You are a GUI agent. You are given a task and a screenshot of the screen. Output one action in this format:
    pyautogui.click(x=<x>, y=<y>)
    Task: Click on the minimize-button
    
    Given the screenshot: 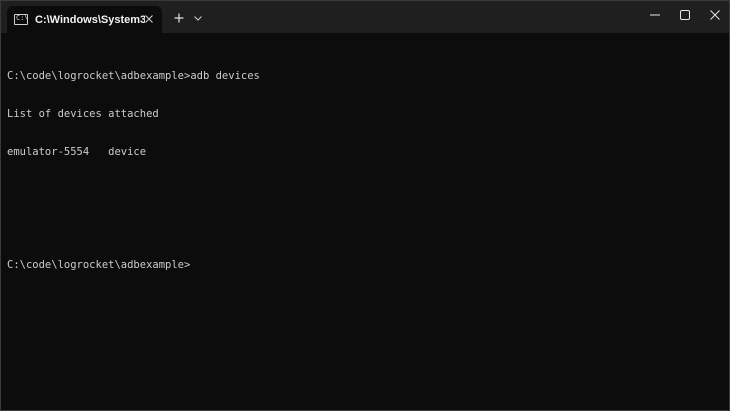 What is the action you would take?
    pyautogui.click(x=655, y=15)
    